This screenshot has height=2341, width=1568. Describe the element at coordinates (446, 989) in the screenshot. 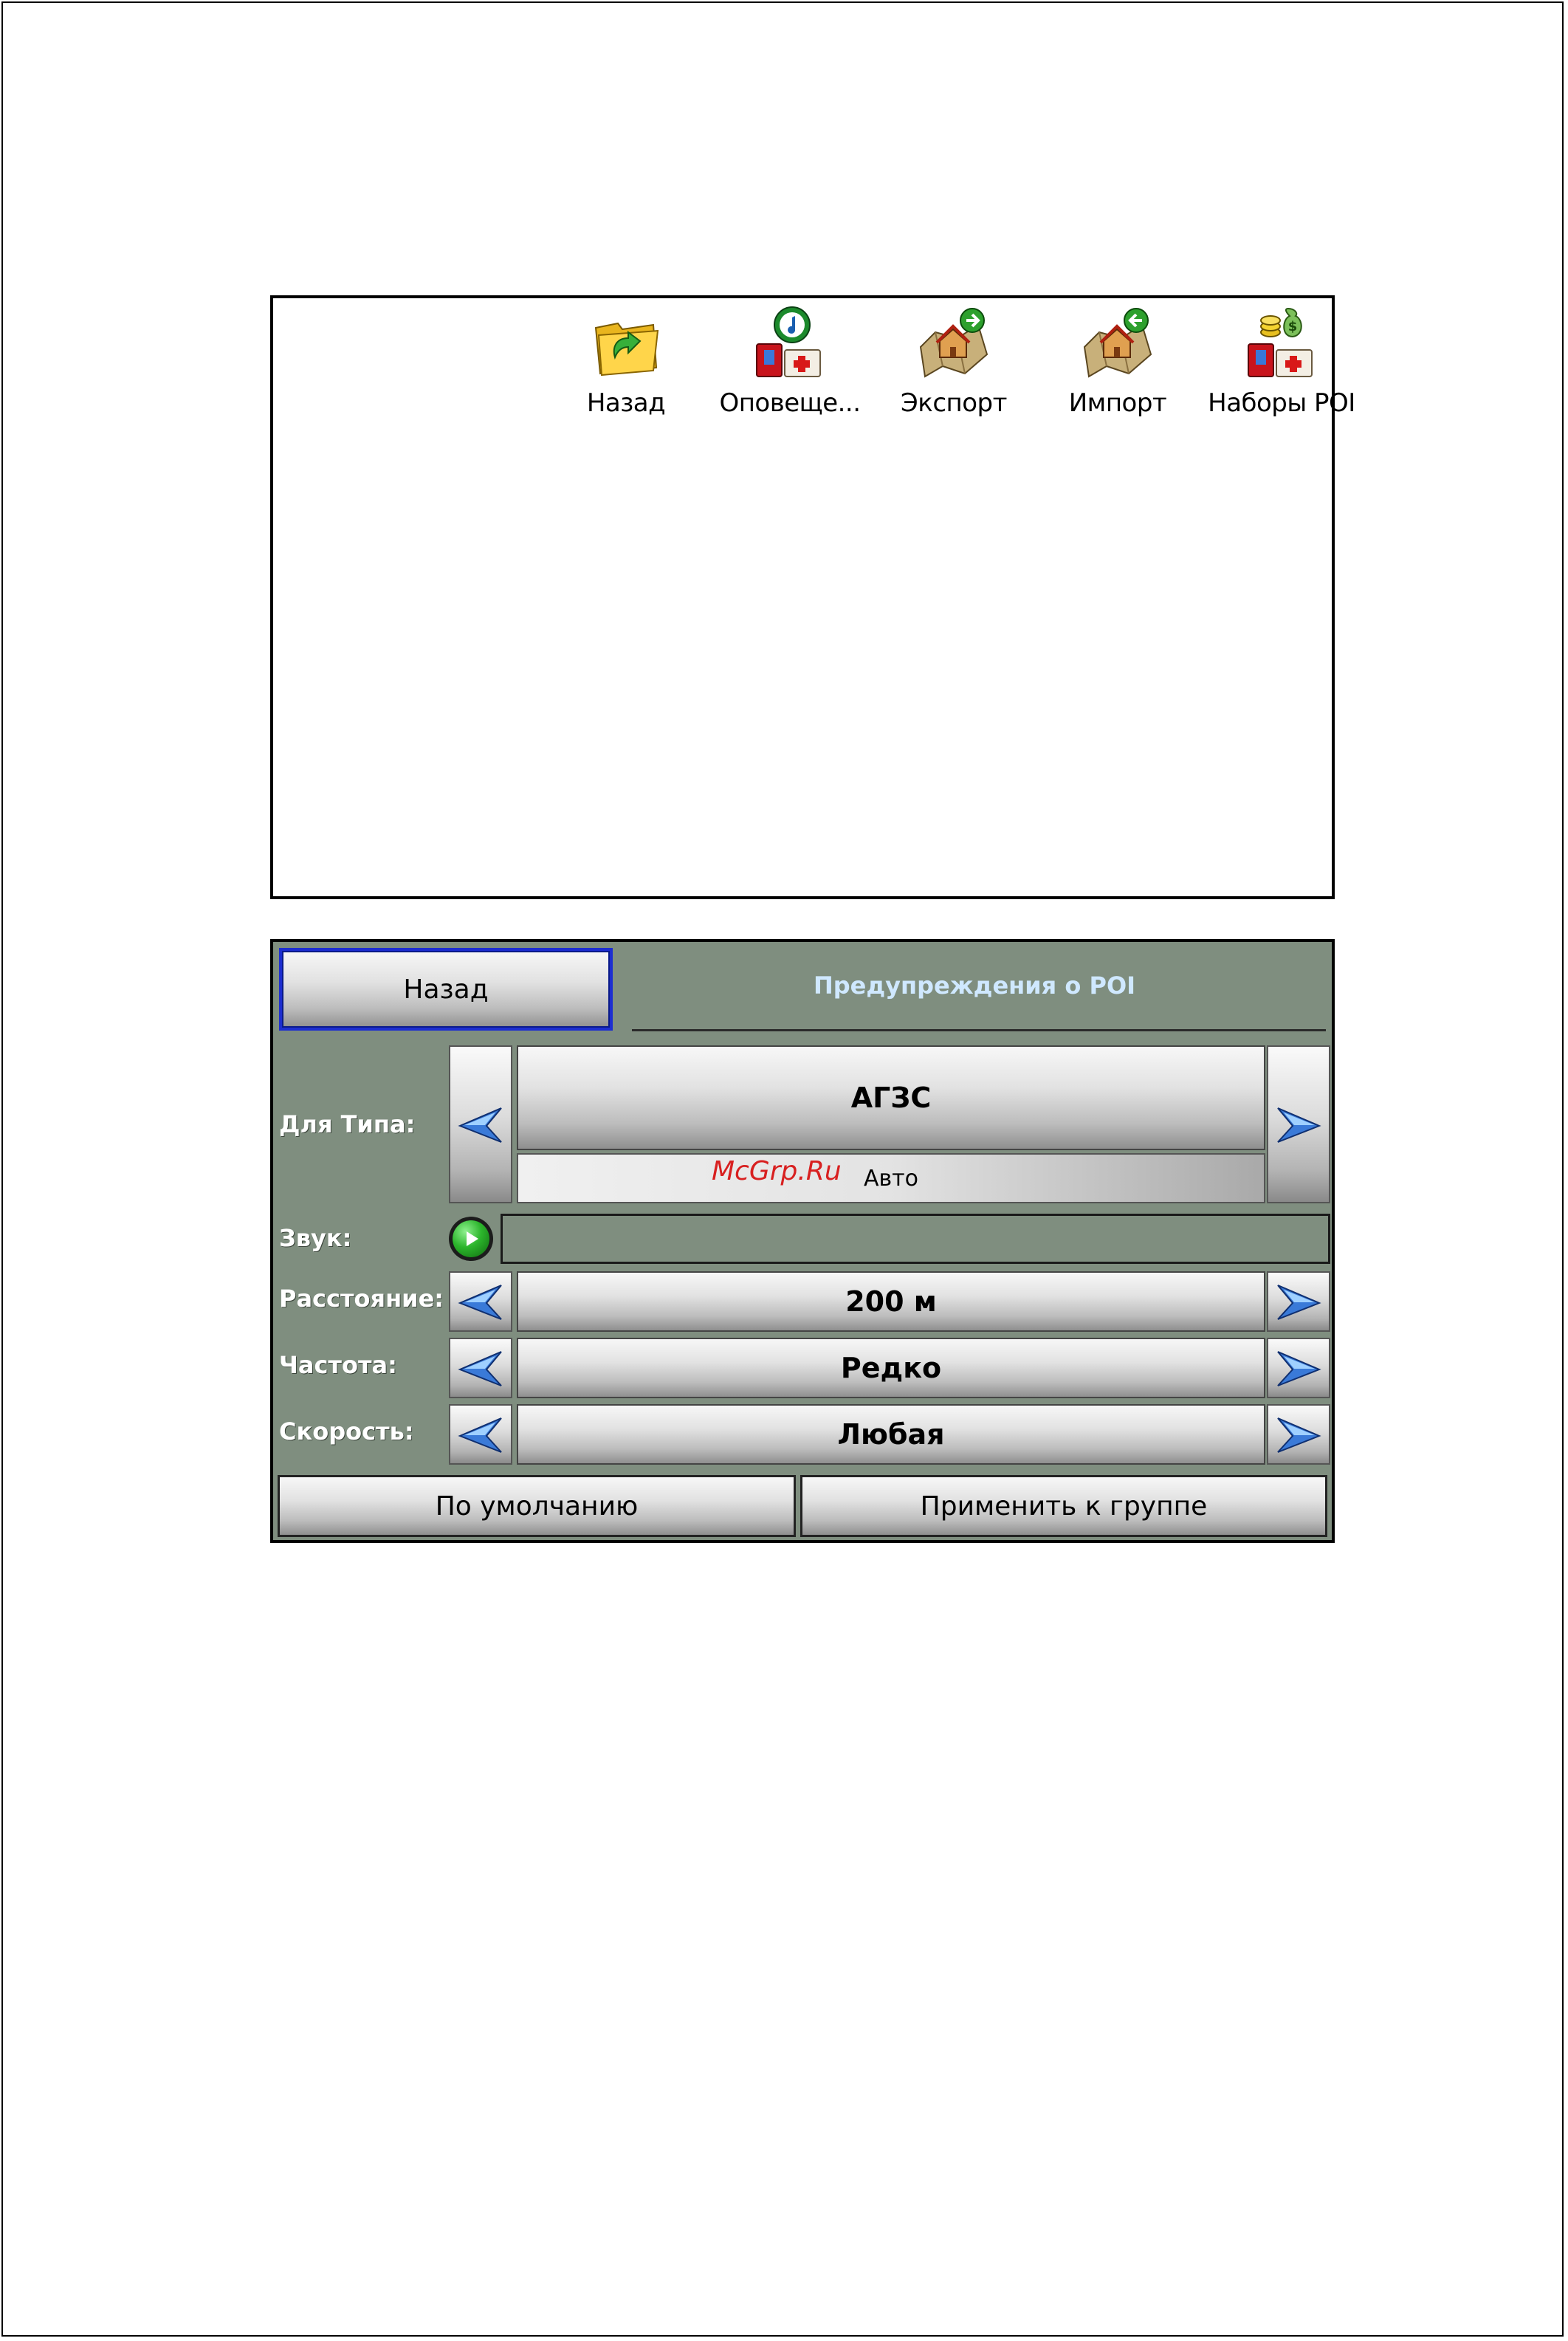

I see `back-button: Назад` at that location.